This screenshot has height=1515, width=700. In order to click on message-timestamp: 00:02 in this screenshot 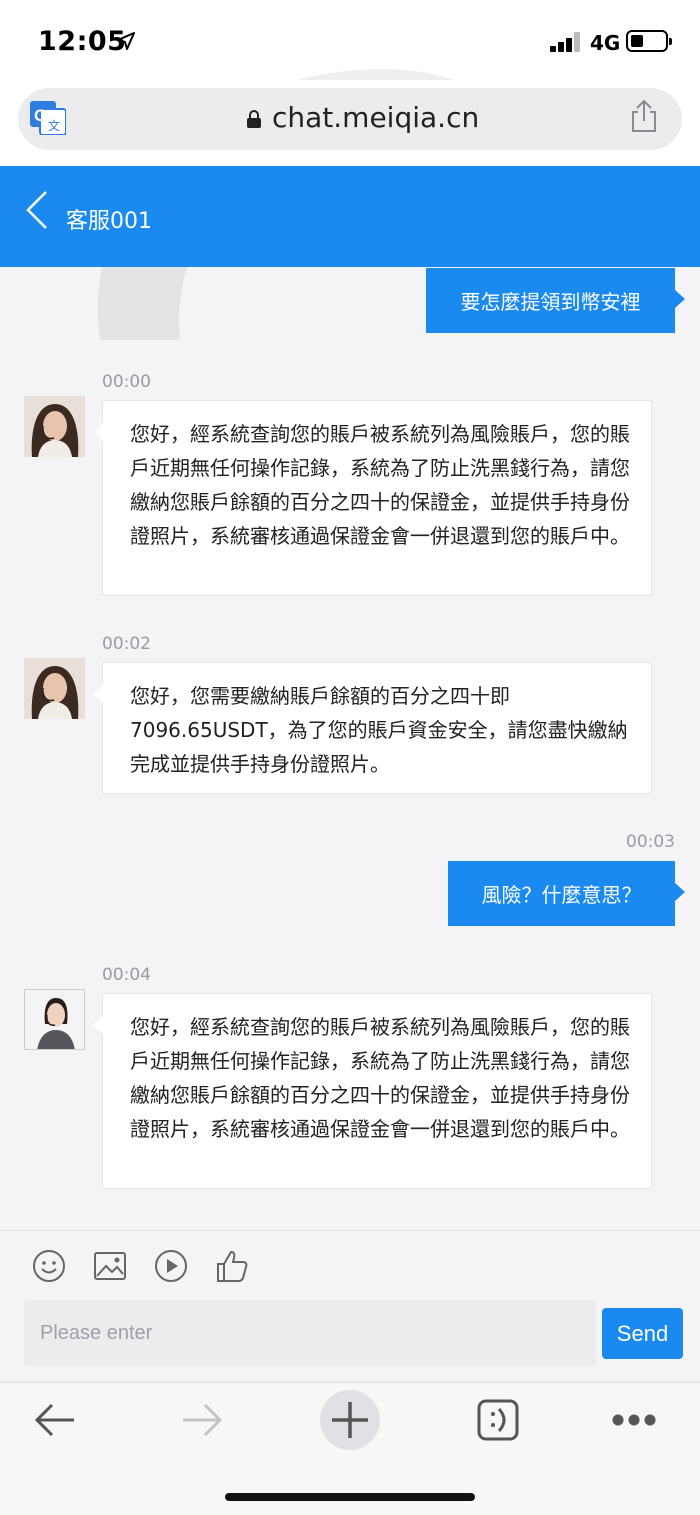, I will do `click(126, 644)`.